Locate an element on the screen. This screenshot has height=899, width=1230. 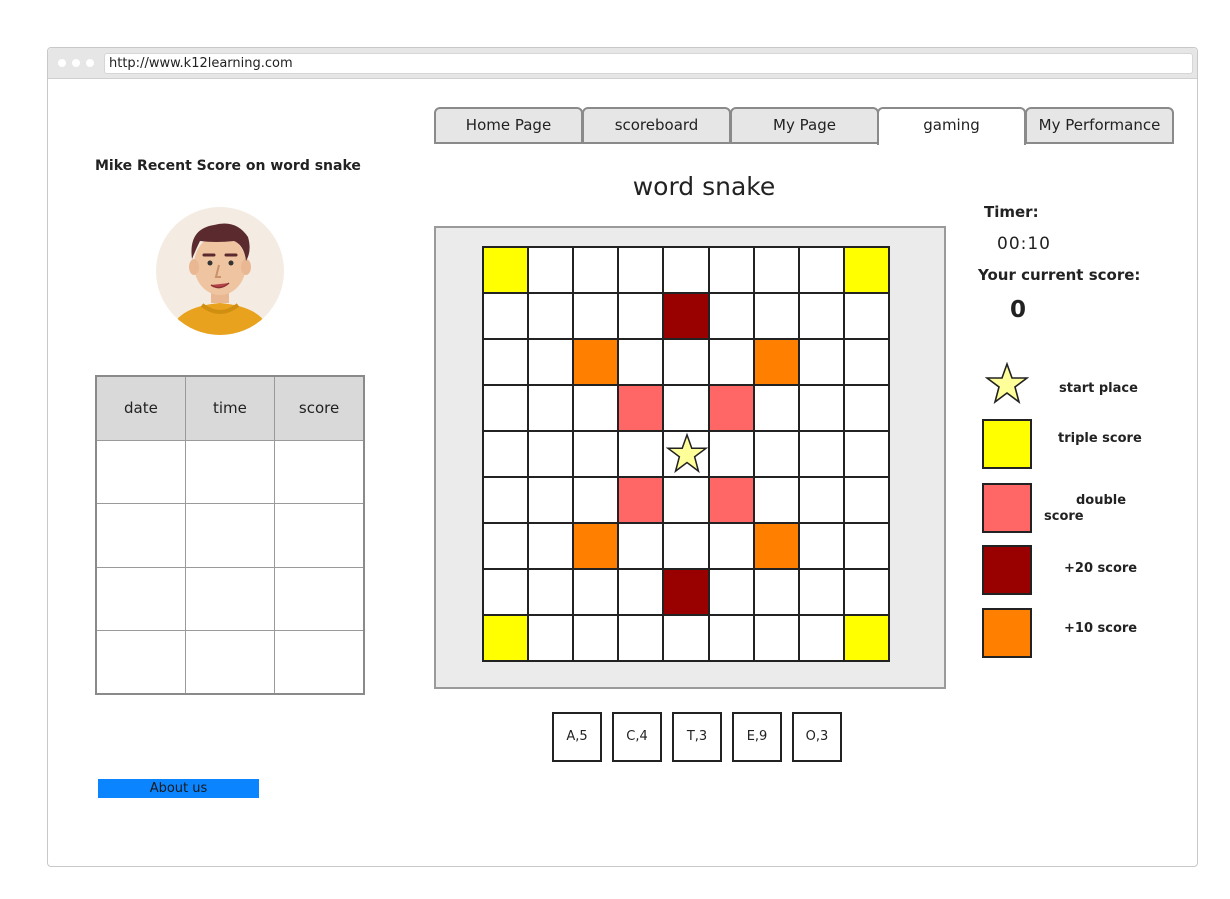
timer-value: 00:10 is located at coordinates (1024, 244).